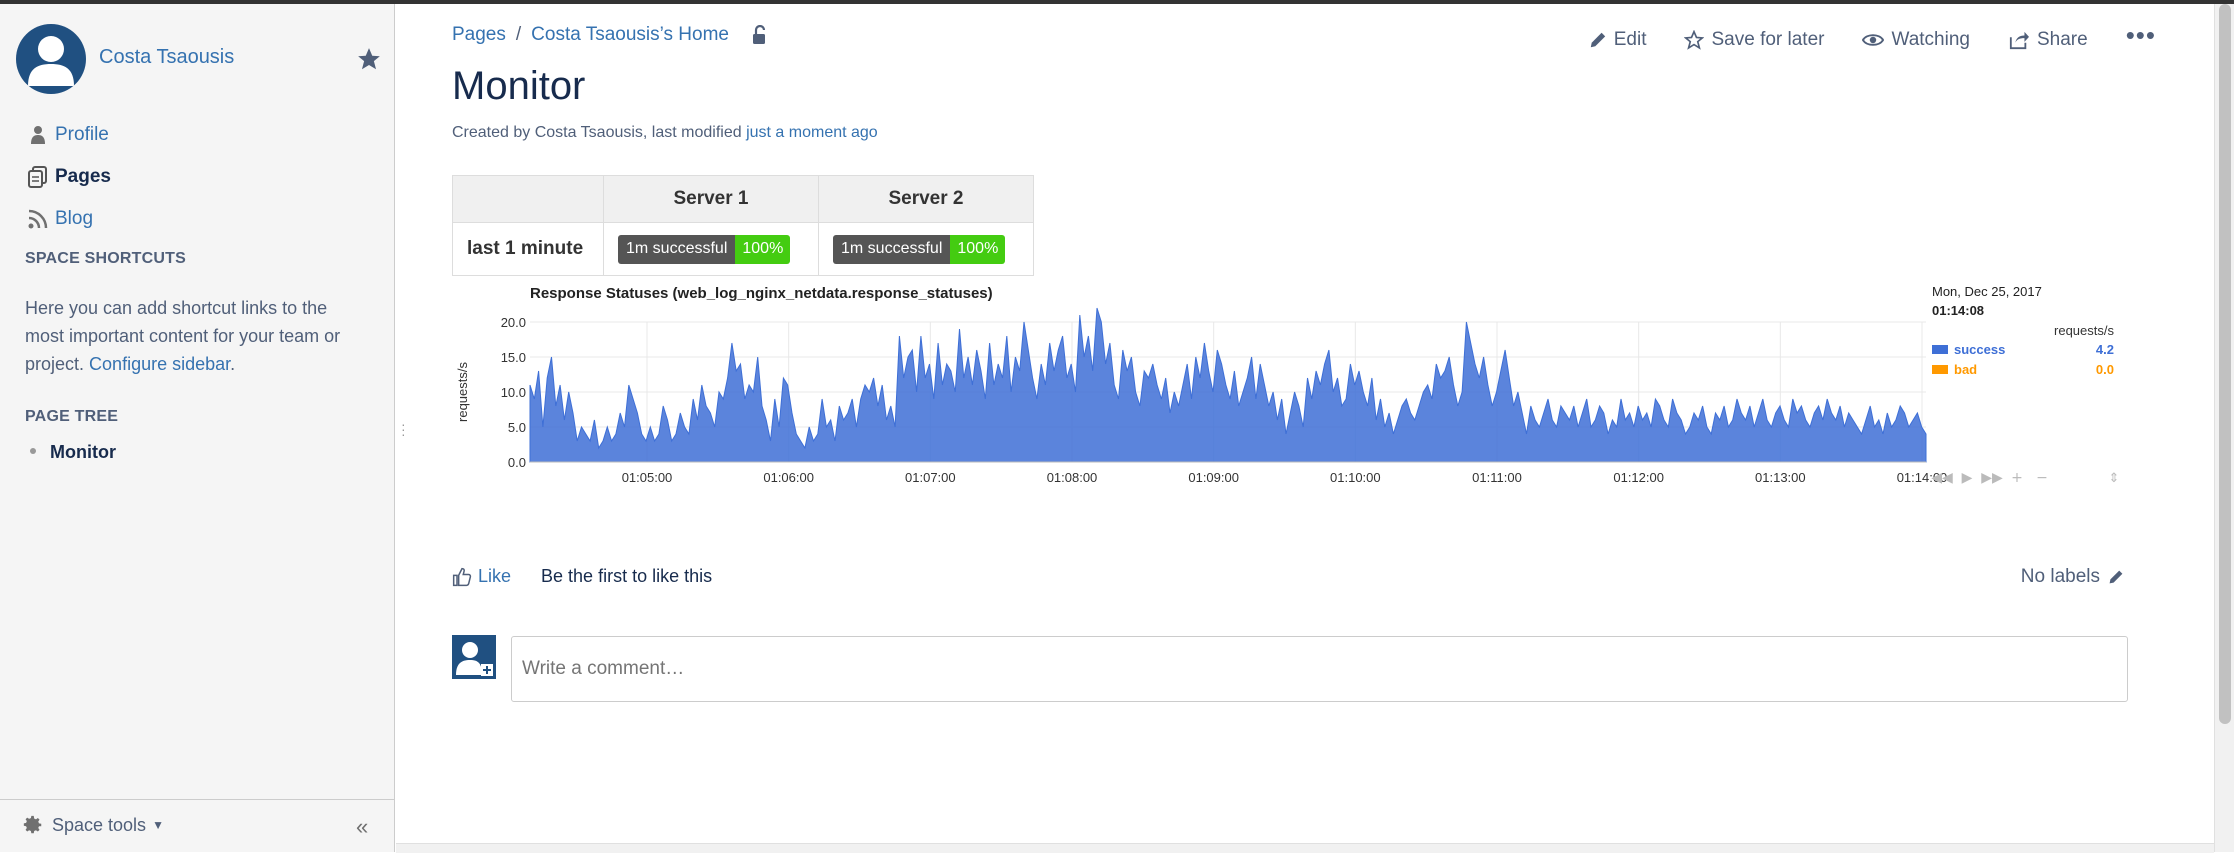 Image resolution: width=2234 pixels, height=853 pixels. Describe the element at coordinates (582, 576) in the screenshot. I see `like-section: Like Be the first to like this` at that location.